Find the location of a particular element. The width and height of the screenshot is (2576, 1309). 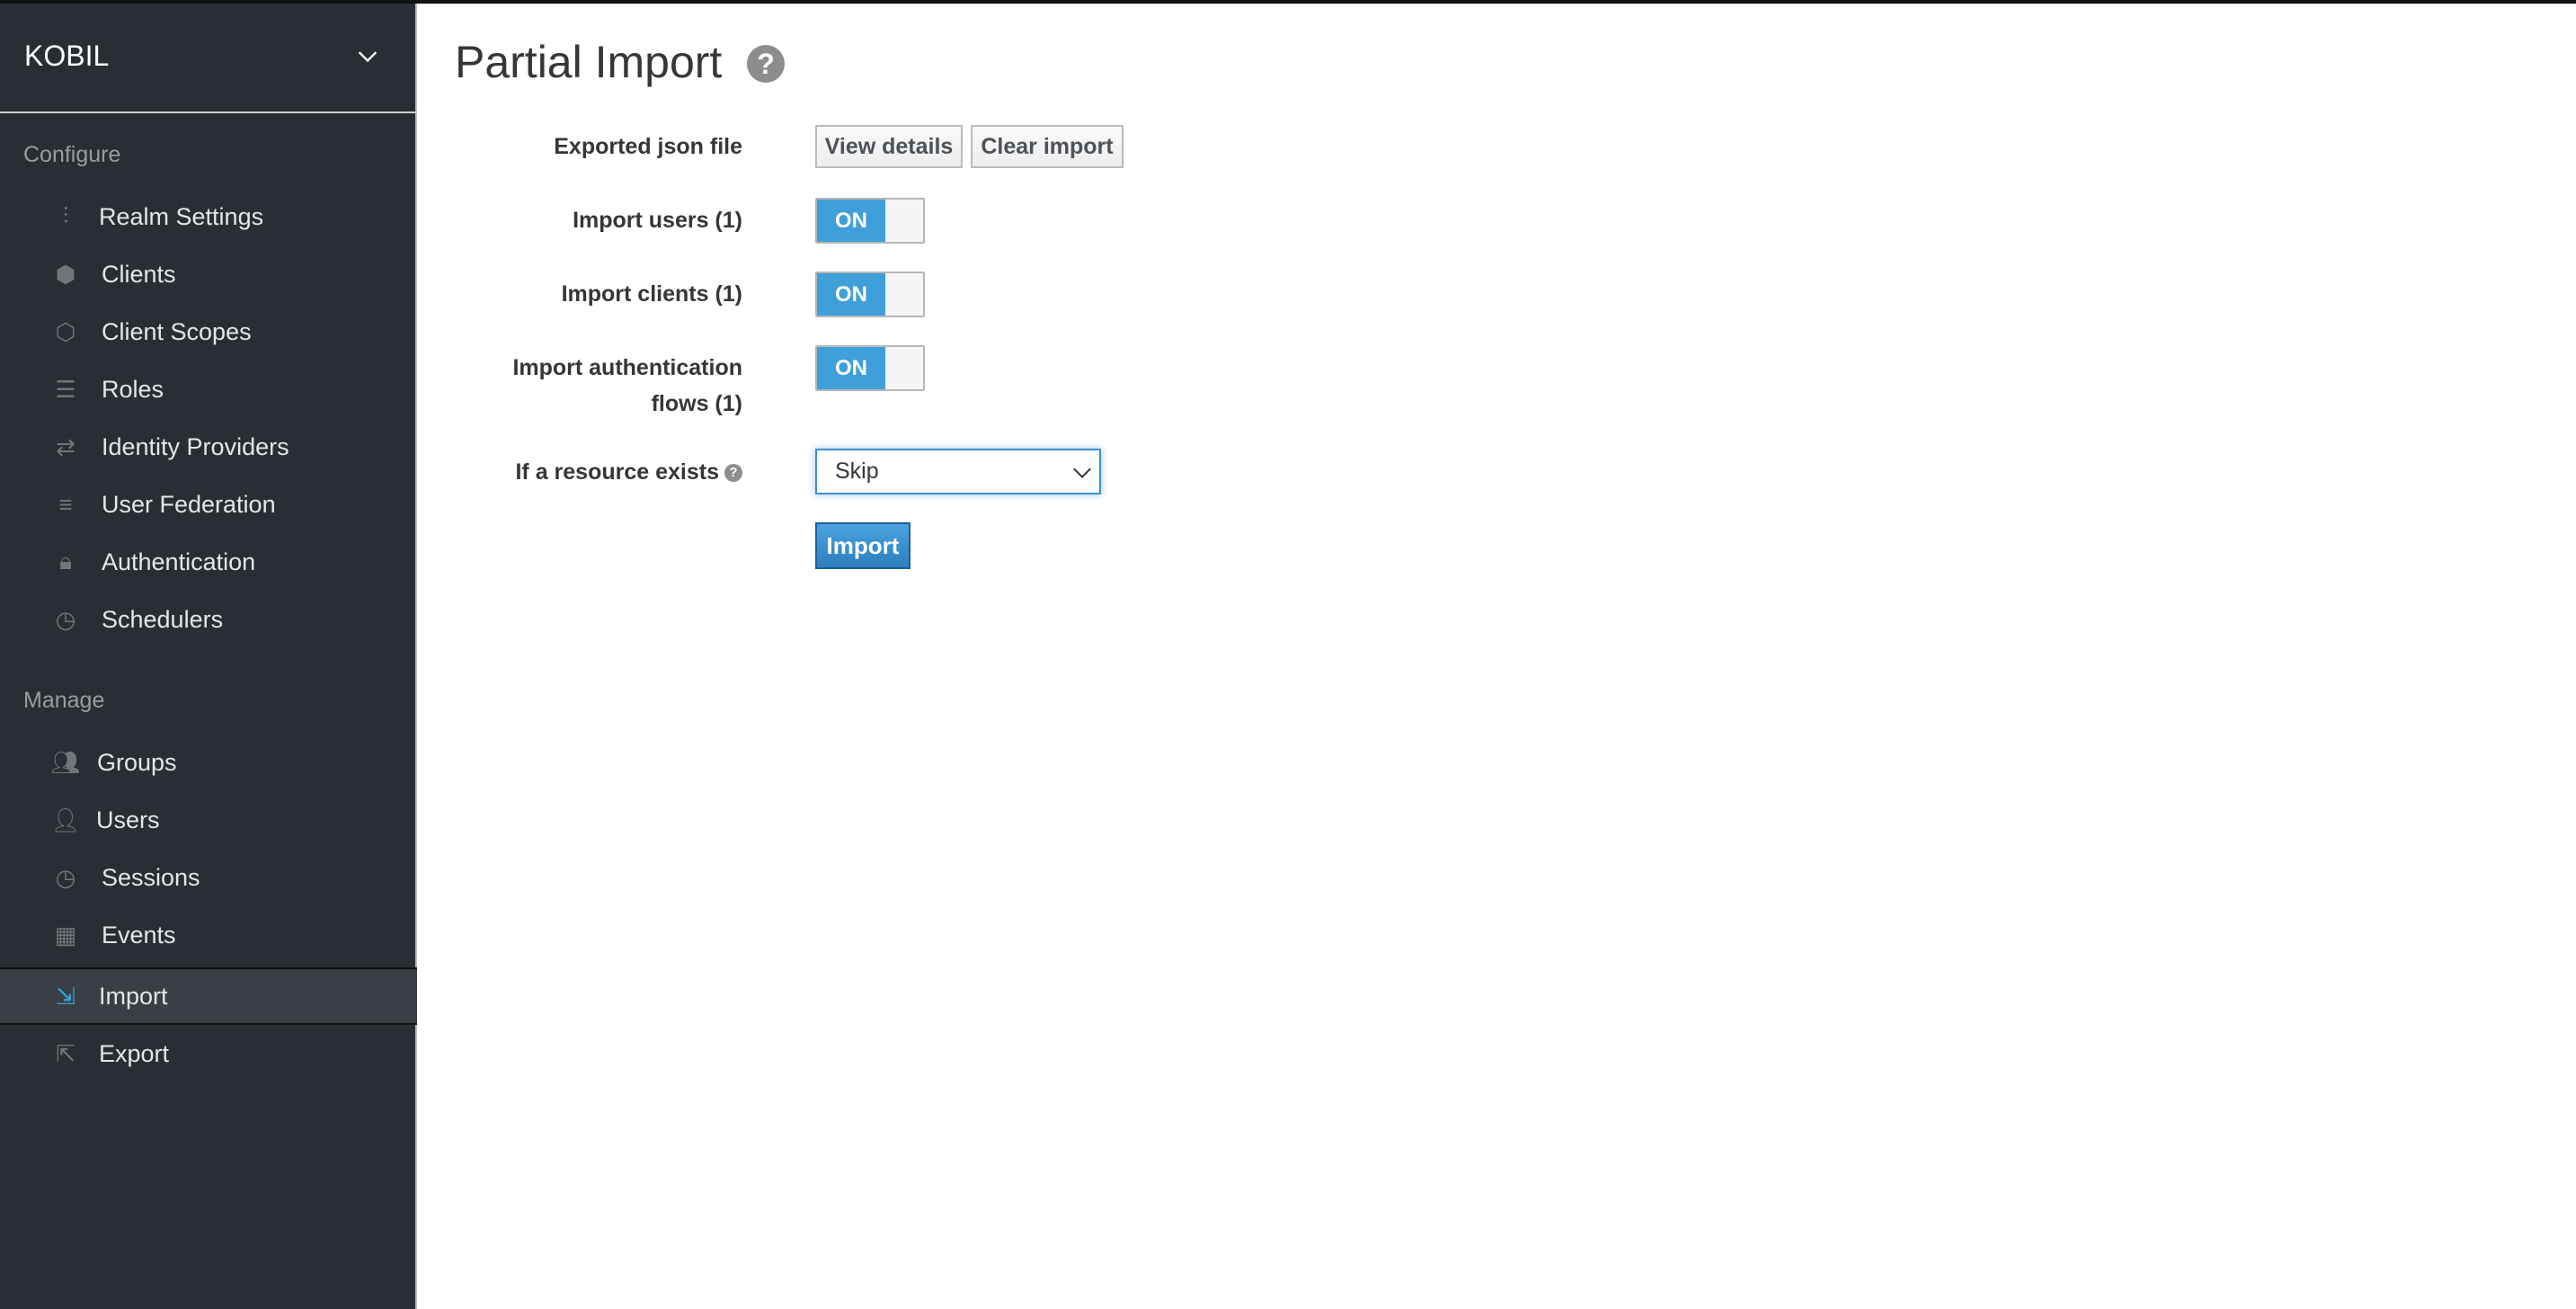

import-clients-toggle: ON is located at coordinates (870, 294).